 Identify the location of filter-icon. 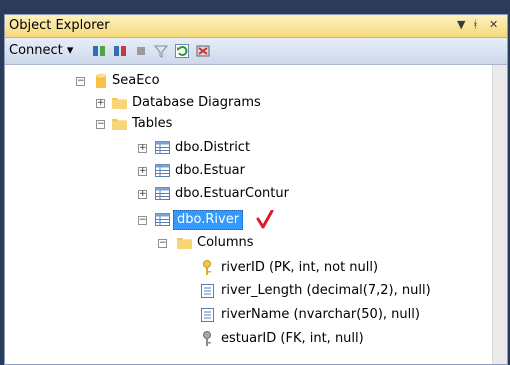
(161, 51).